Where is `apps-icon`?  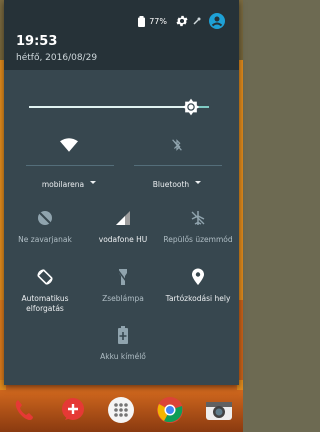
apps-icon is located at coordinates (121, 410).